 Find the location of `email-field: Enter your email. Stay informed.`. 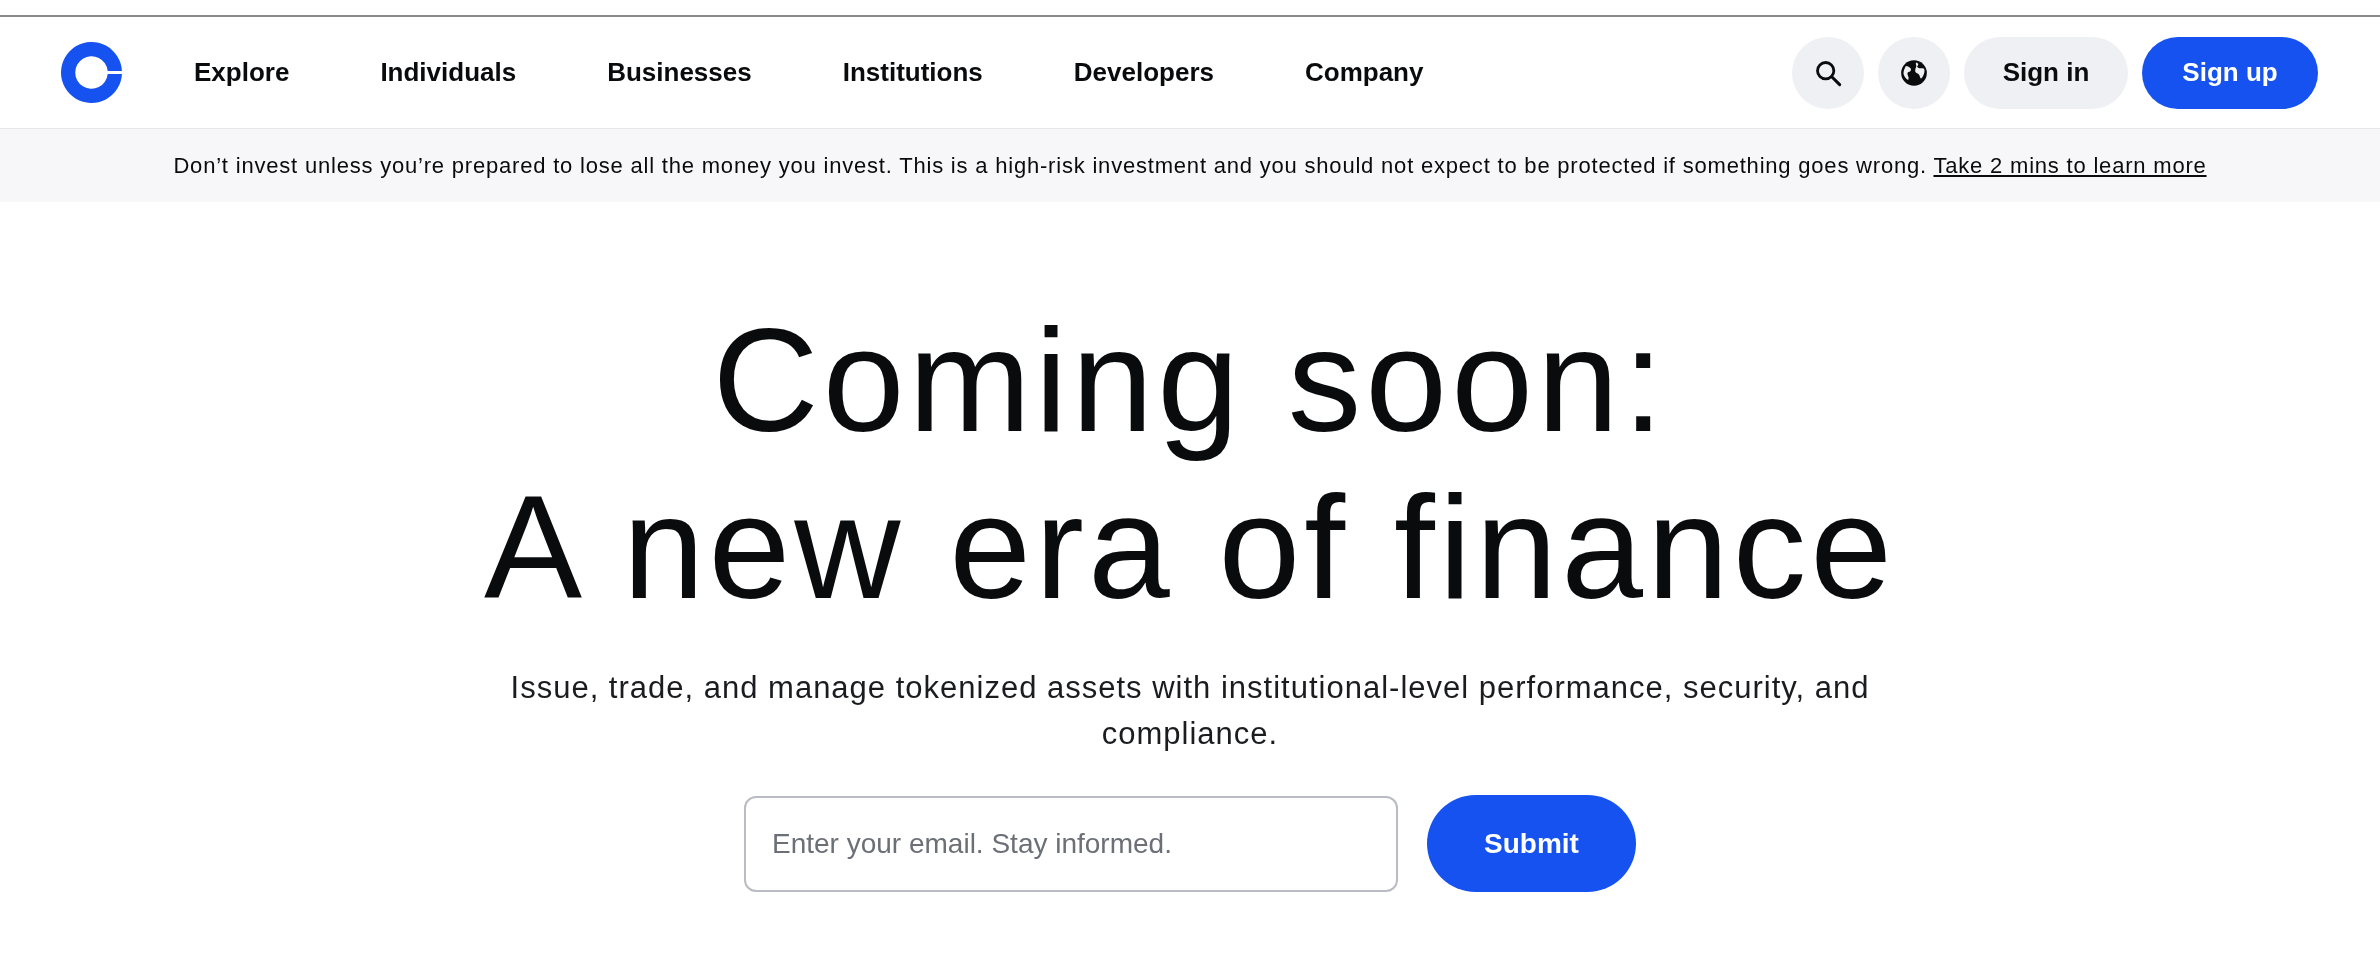

email-field: Enter your email. Stay informed. is located at coordinates (1071, 843).